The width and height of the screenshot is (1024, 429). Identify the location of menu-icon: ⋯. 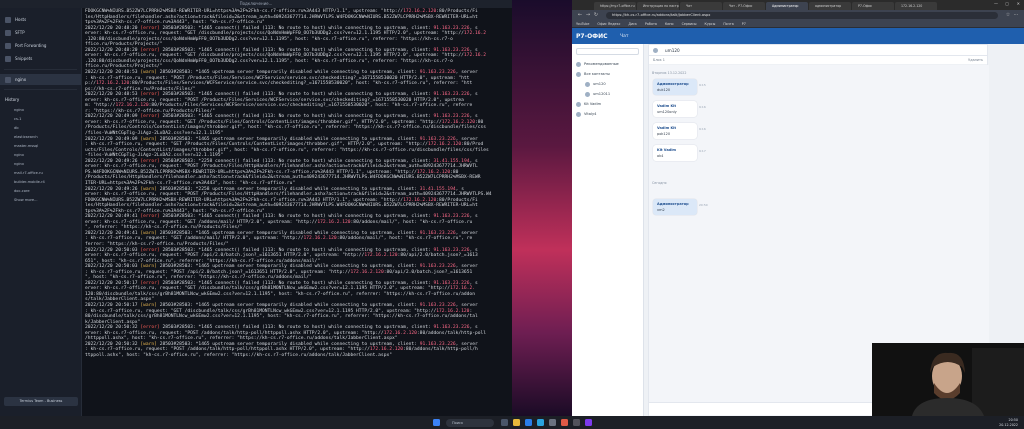
(1016, 15).